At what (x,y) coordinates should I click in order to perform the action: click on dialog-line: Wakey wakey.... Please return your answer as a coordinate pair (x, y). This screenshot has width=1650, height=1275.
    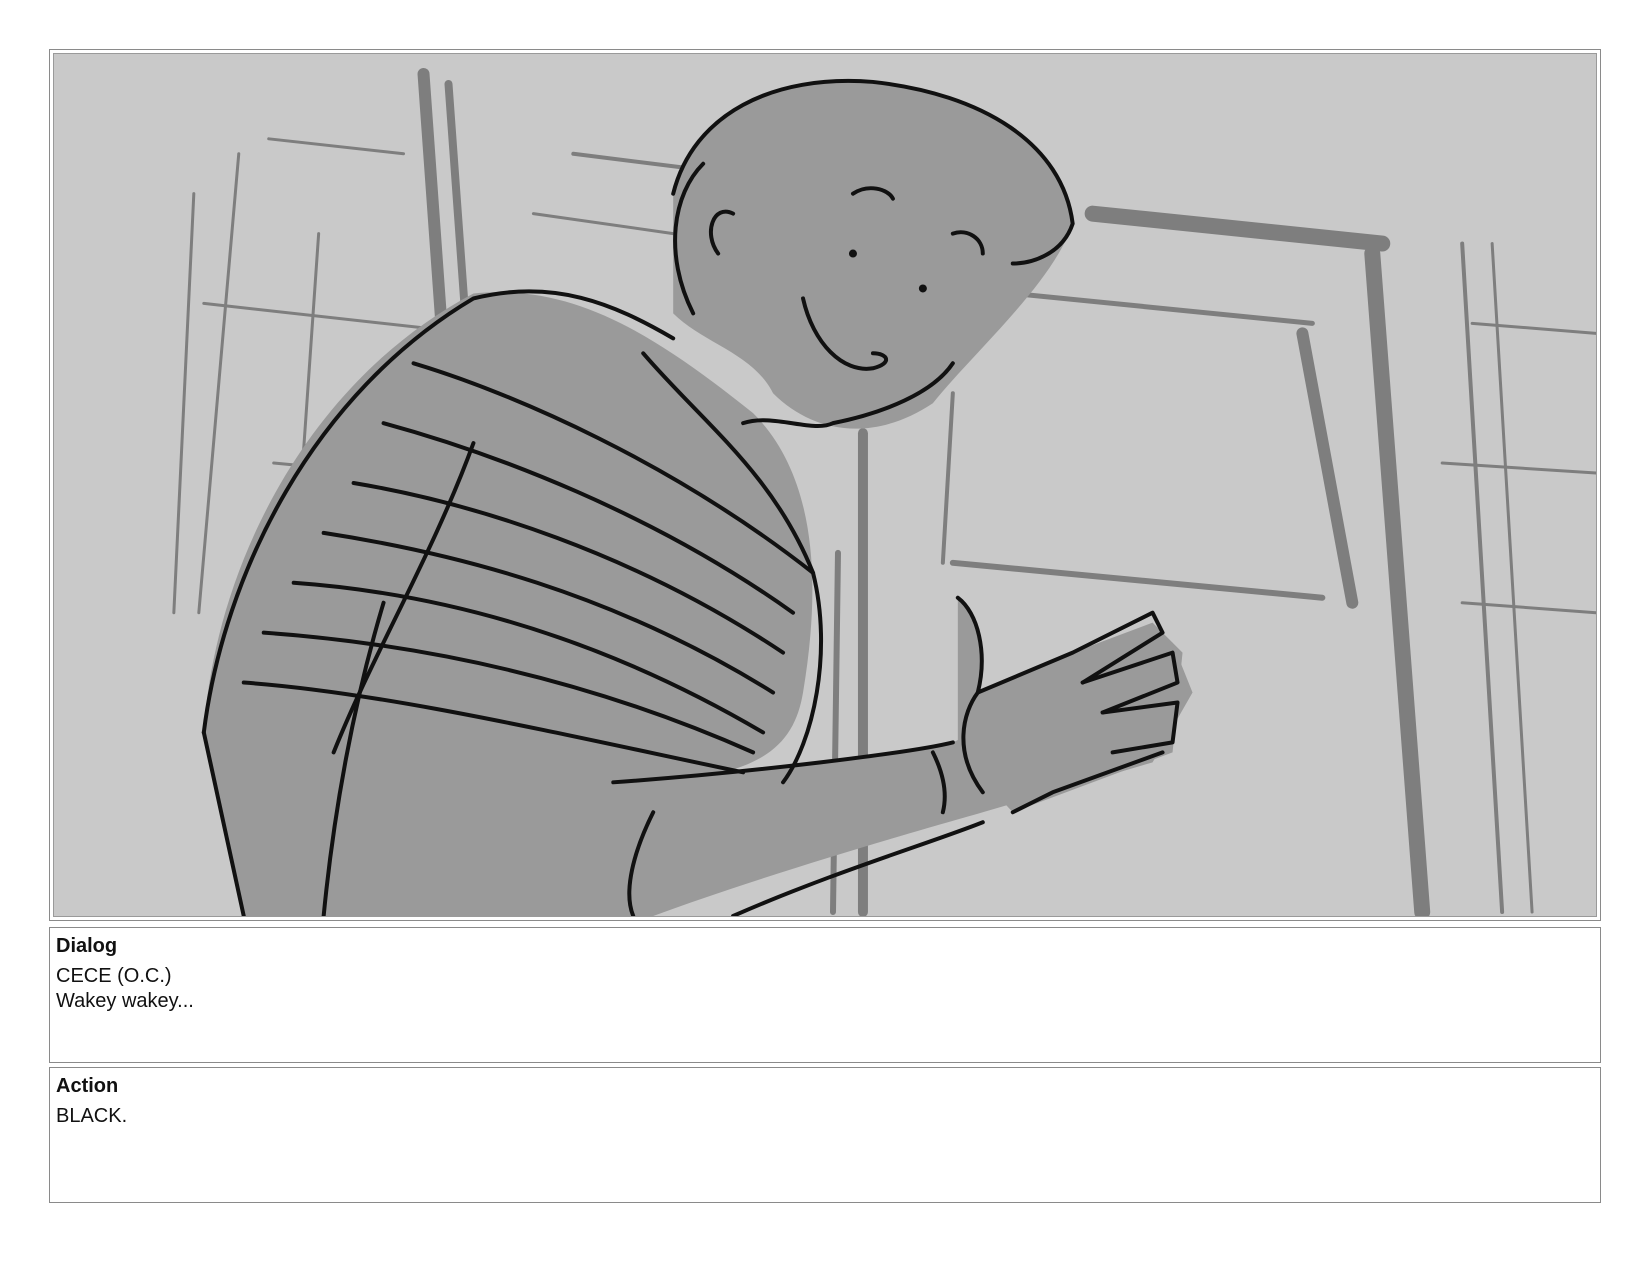
    Looking at the image, I should click on (125, 1001).